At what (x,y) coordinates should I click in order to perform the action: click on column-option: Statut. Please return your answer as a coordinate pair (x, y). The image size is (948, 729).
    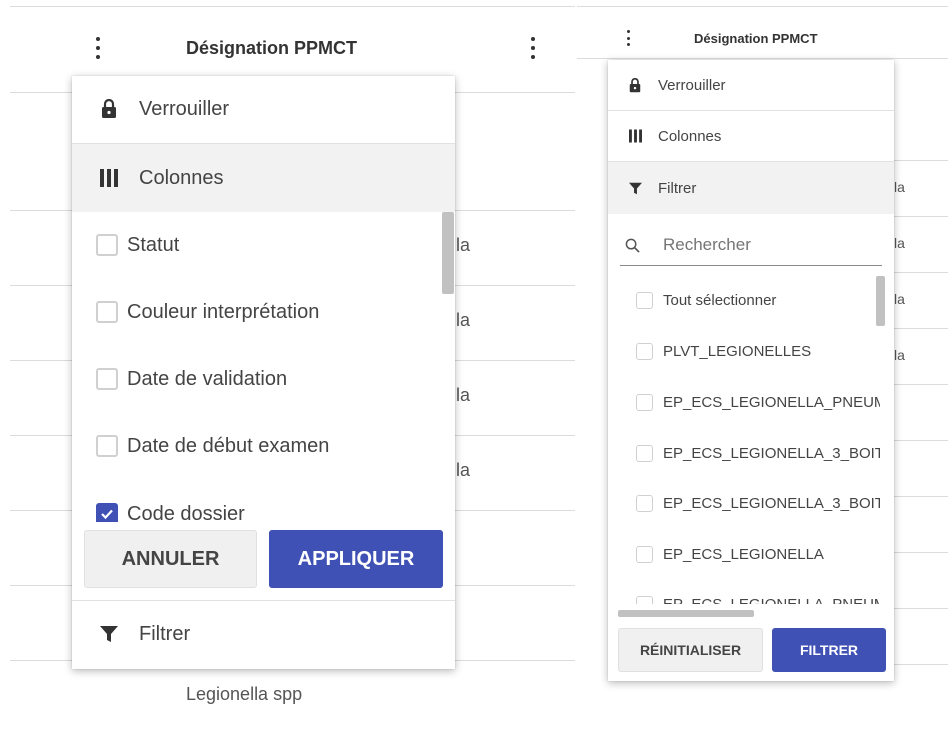
    Looking at the image, I should click on (266, 245).